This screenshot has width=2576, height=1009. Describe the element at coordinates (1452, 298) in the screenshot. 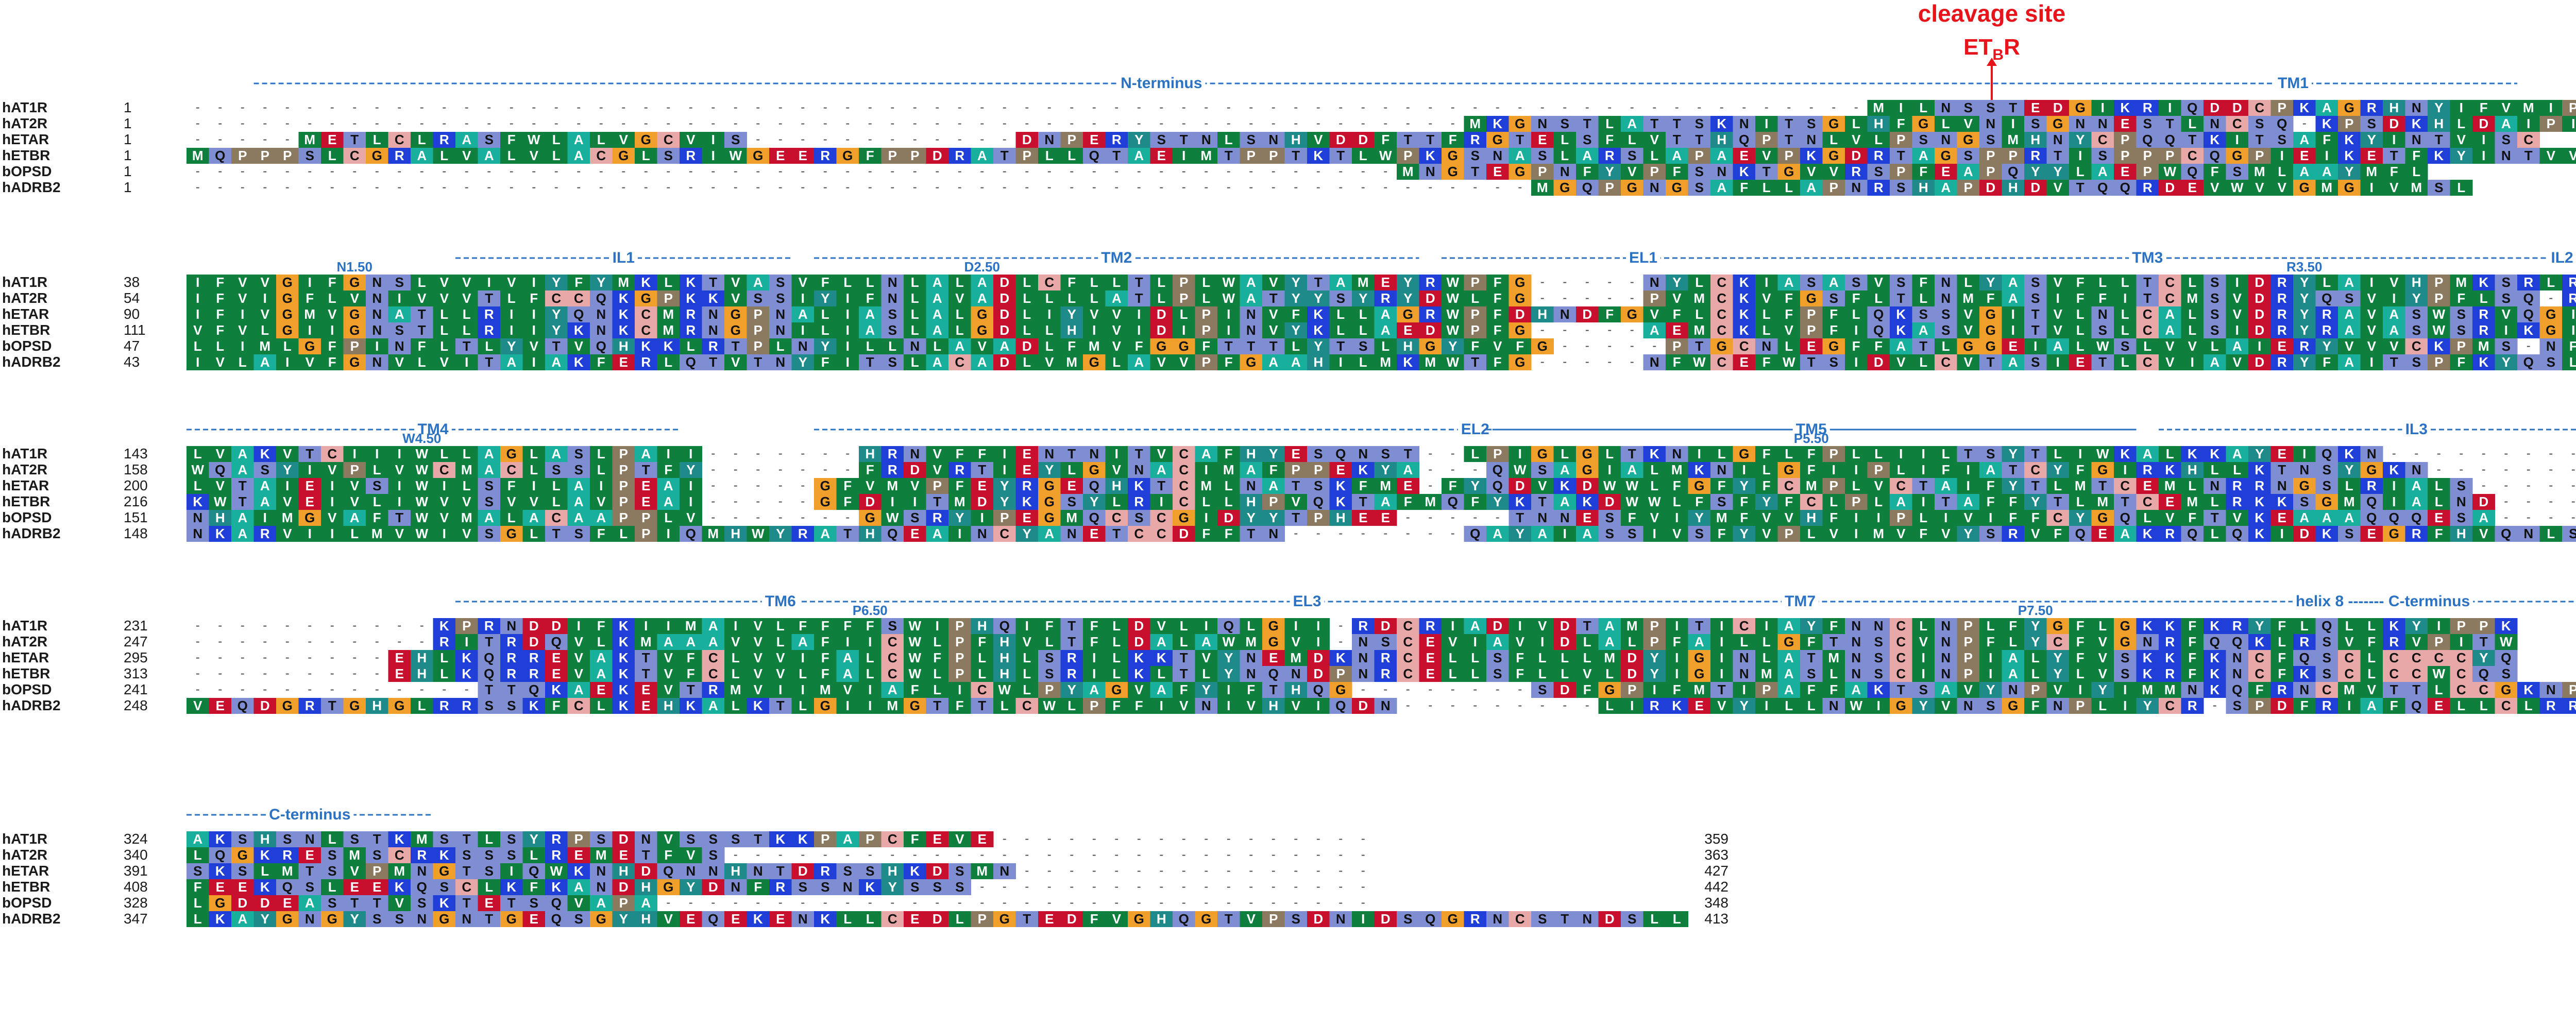

I see `residue-letter: W` at that location.